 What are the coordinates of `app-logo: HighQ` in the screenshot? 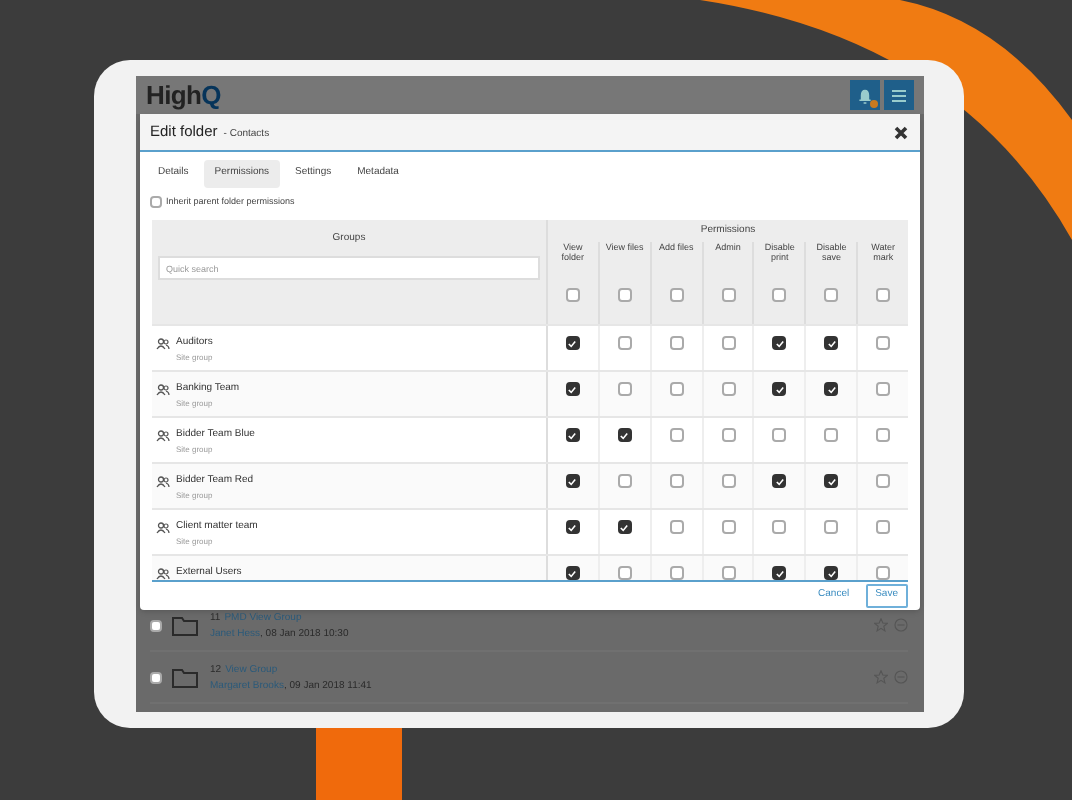 It's located at (183, 95).